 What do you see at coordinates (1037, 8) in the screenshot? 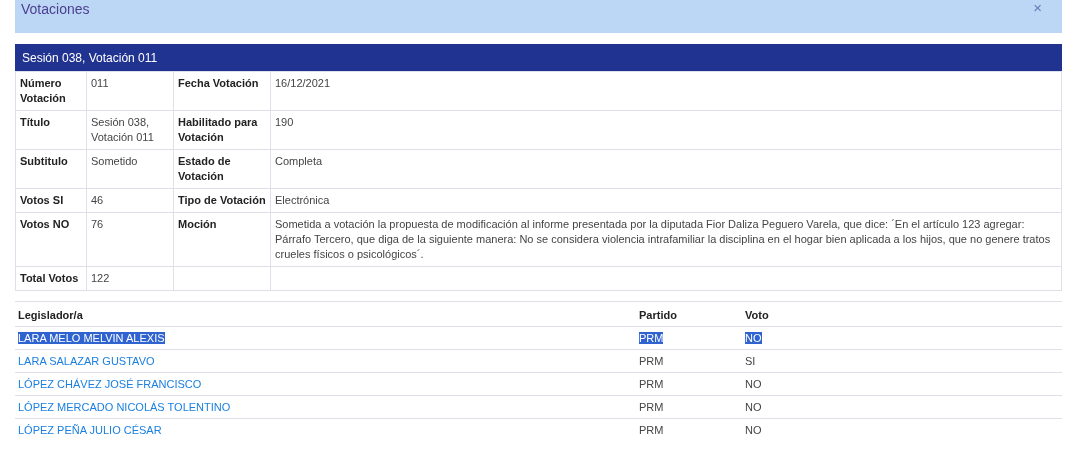
I see `close-button: ×` at bounding box center [1037, 8].